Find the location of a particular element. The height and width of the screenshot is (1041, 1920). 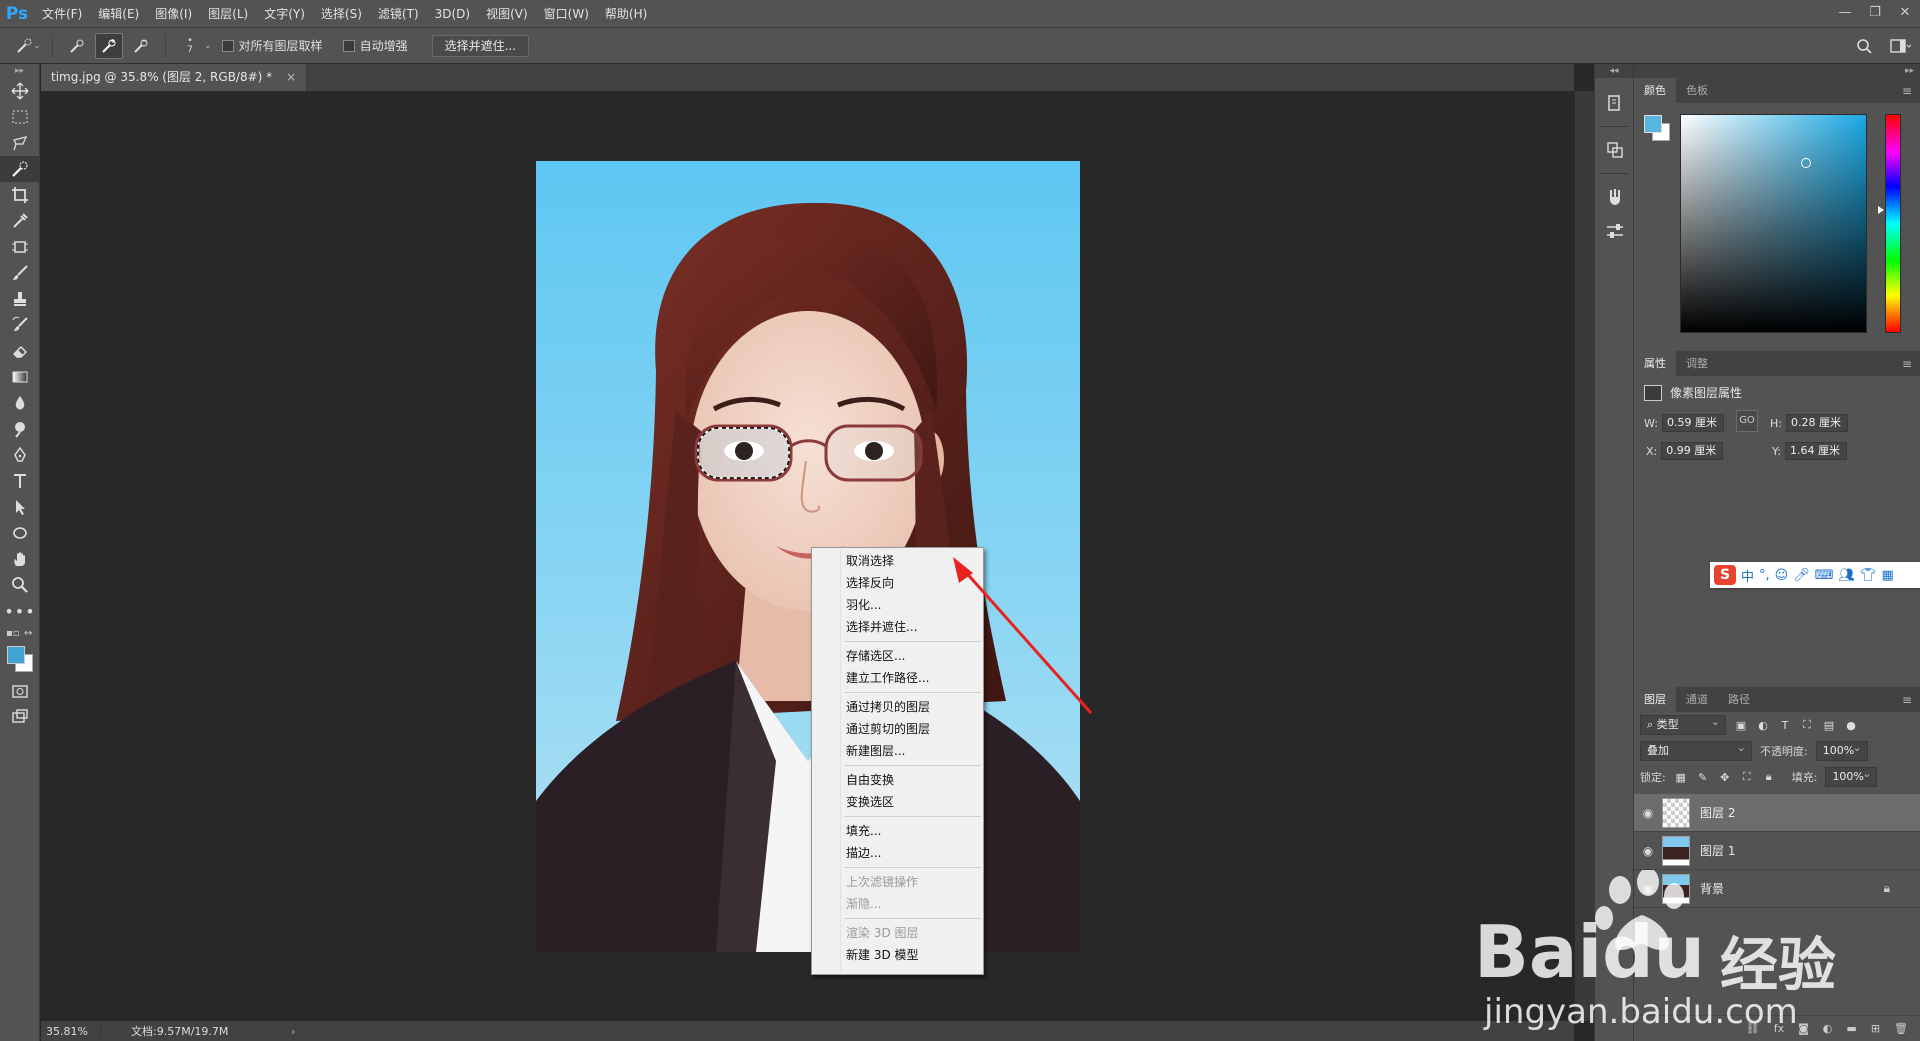

menu-item-select: 选择(S) is located at coordinates (341, 14).